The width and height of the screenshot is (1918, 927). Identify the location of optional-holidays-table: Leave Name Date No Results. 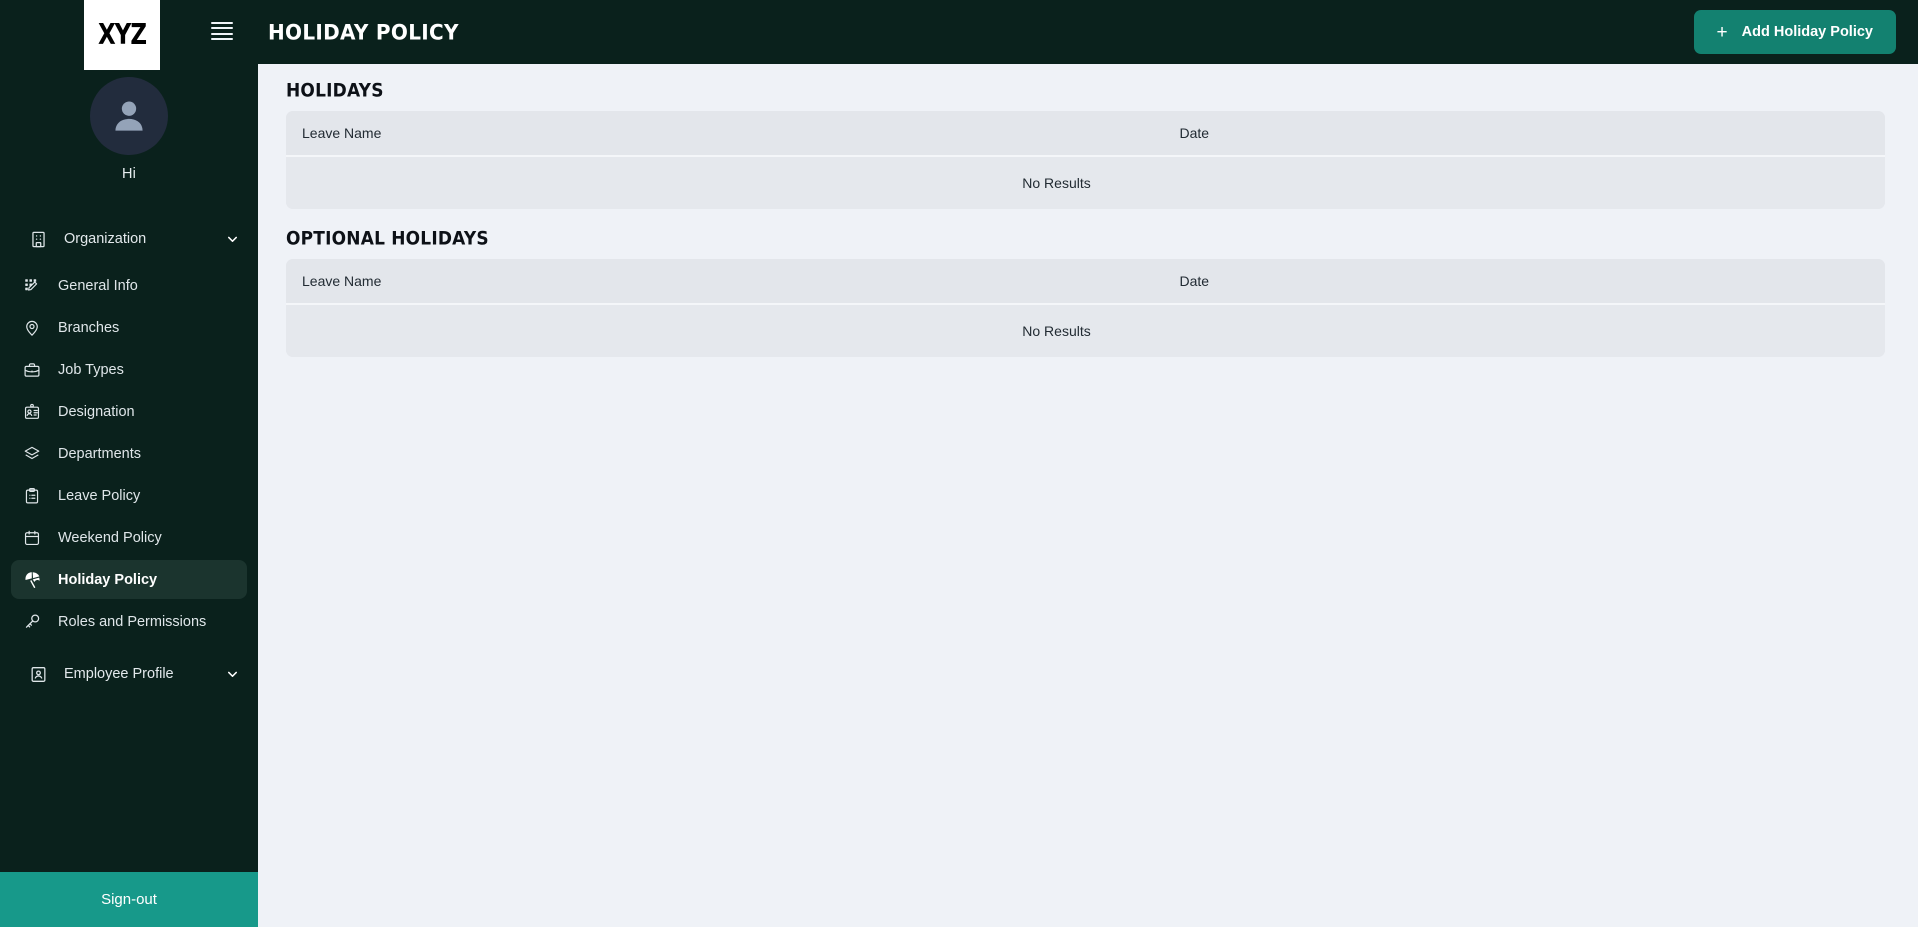
(1085, 308).